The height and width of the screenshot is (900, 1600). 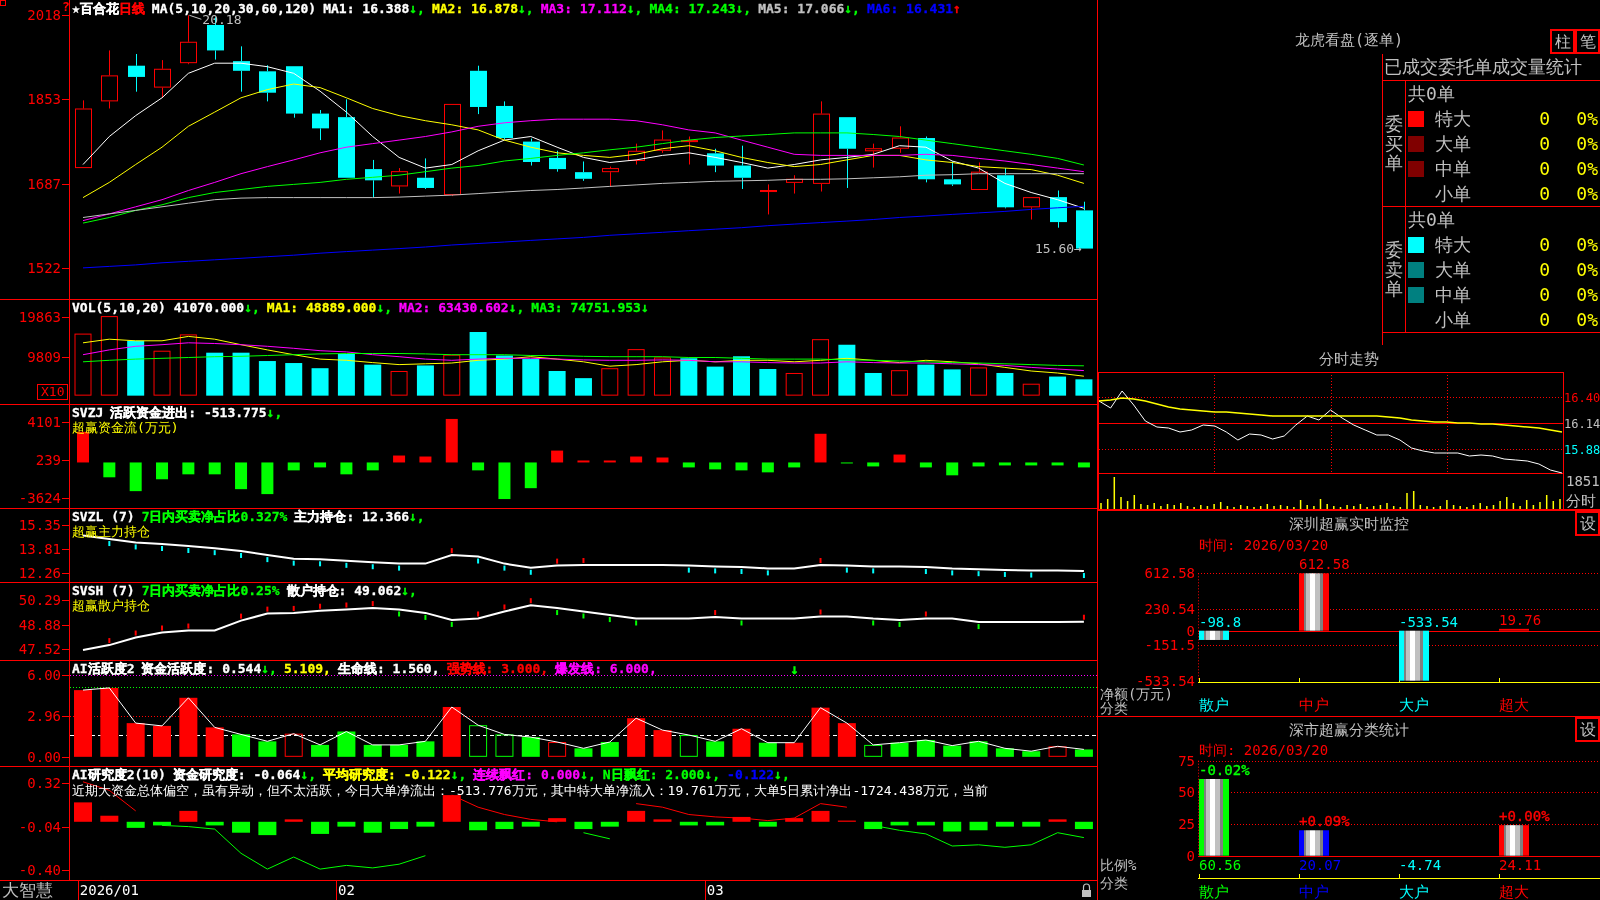 I want to click on axis-tick-label: 0, so click(x=1190, y=631).